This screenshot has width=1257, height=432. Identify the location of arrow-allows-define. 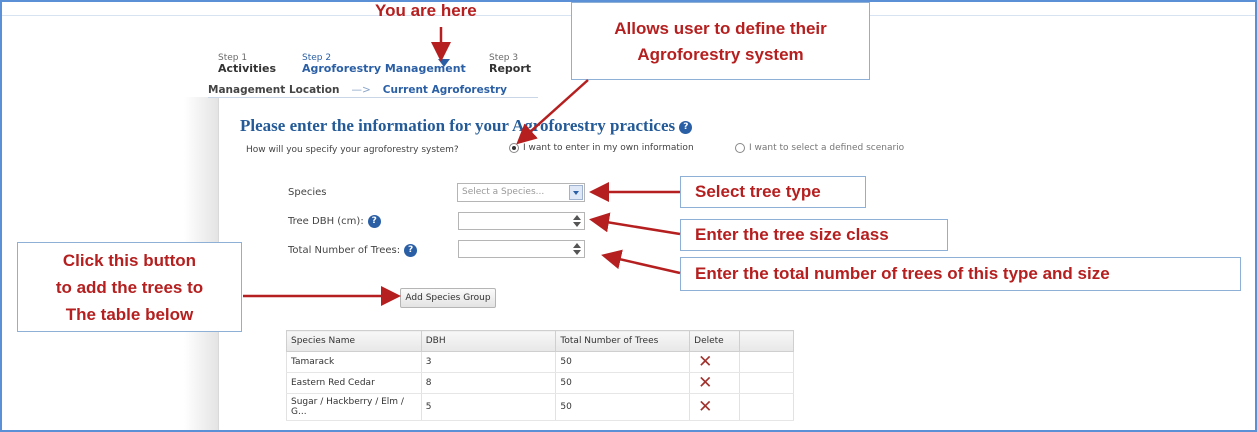
(552, 112).